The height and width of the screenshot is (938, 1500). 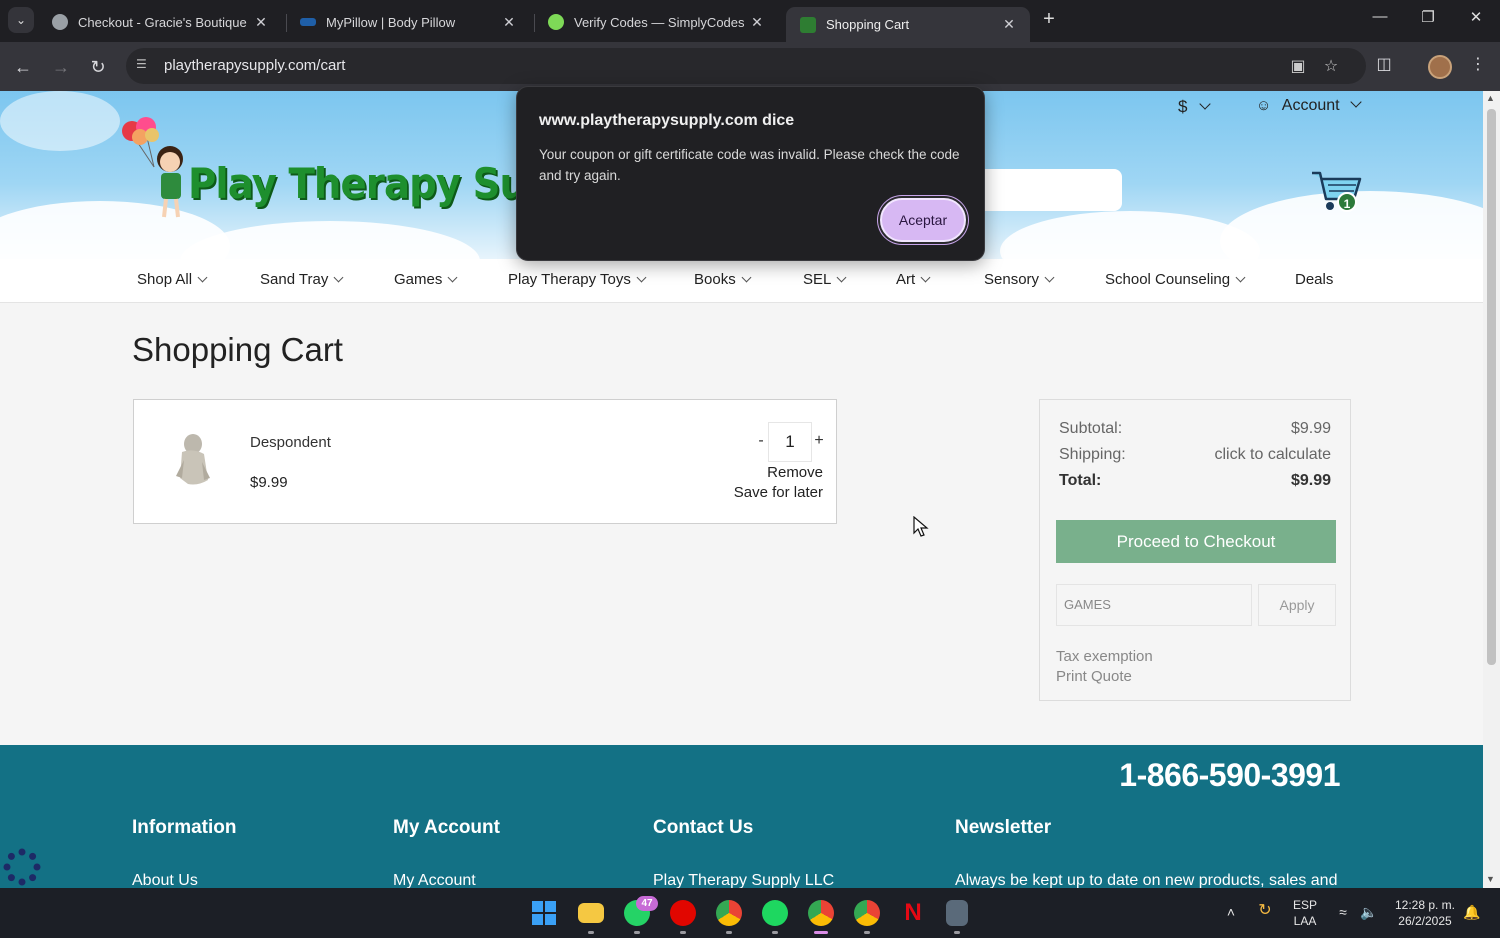 I want to click on clock-date: 26/2/2025, so click(x=1425, y=921).